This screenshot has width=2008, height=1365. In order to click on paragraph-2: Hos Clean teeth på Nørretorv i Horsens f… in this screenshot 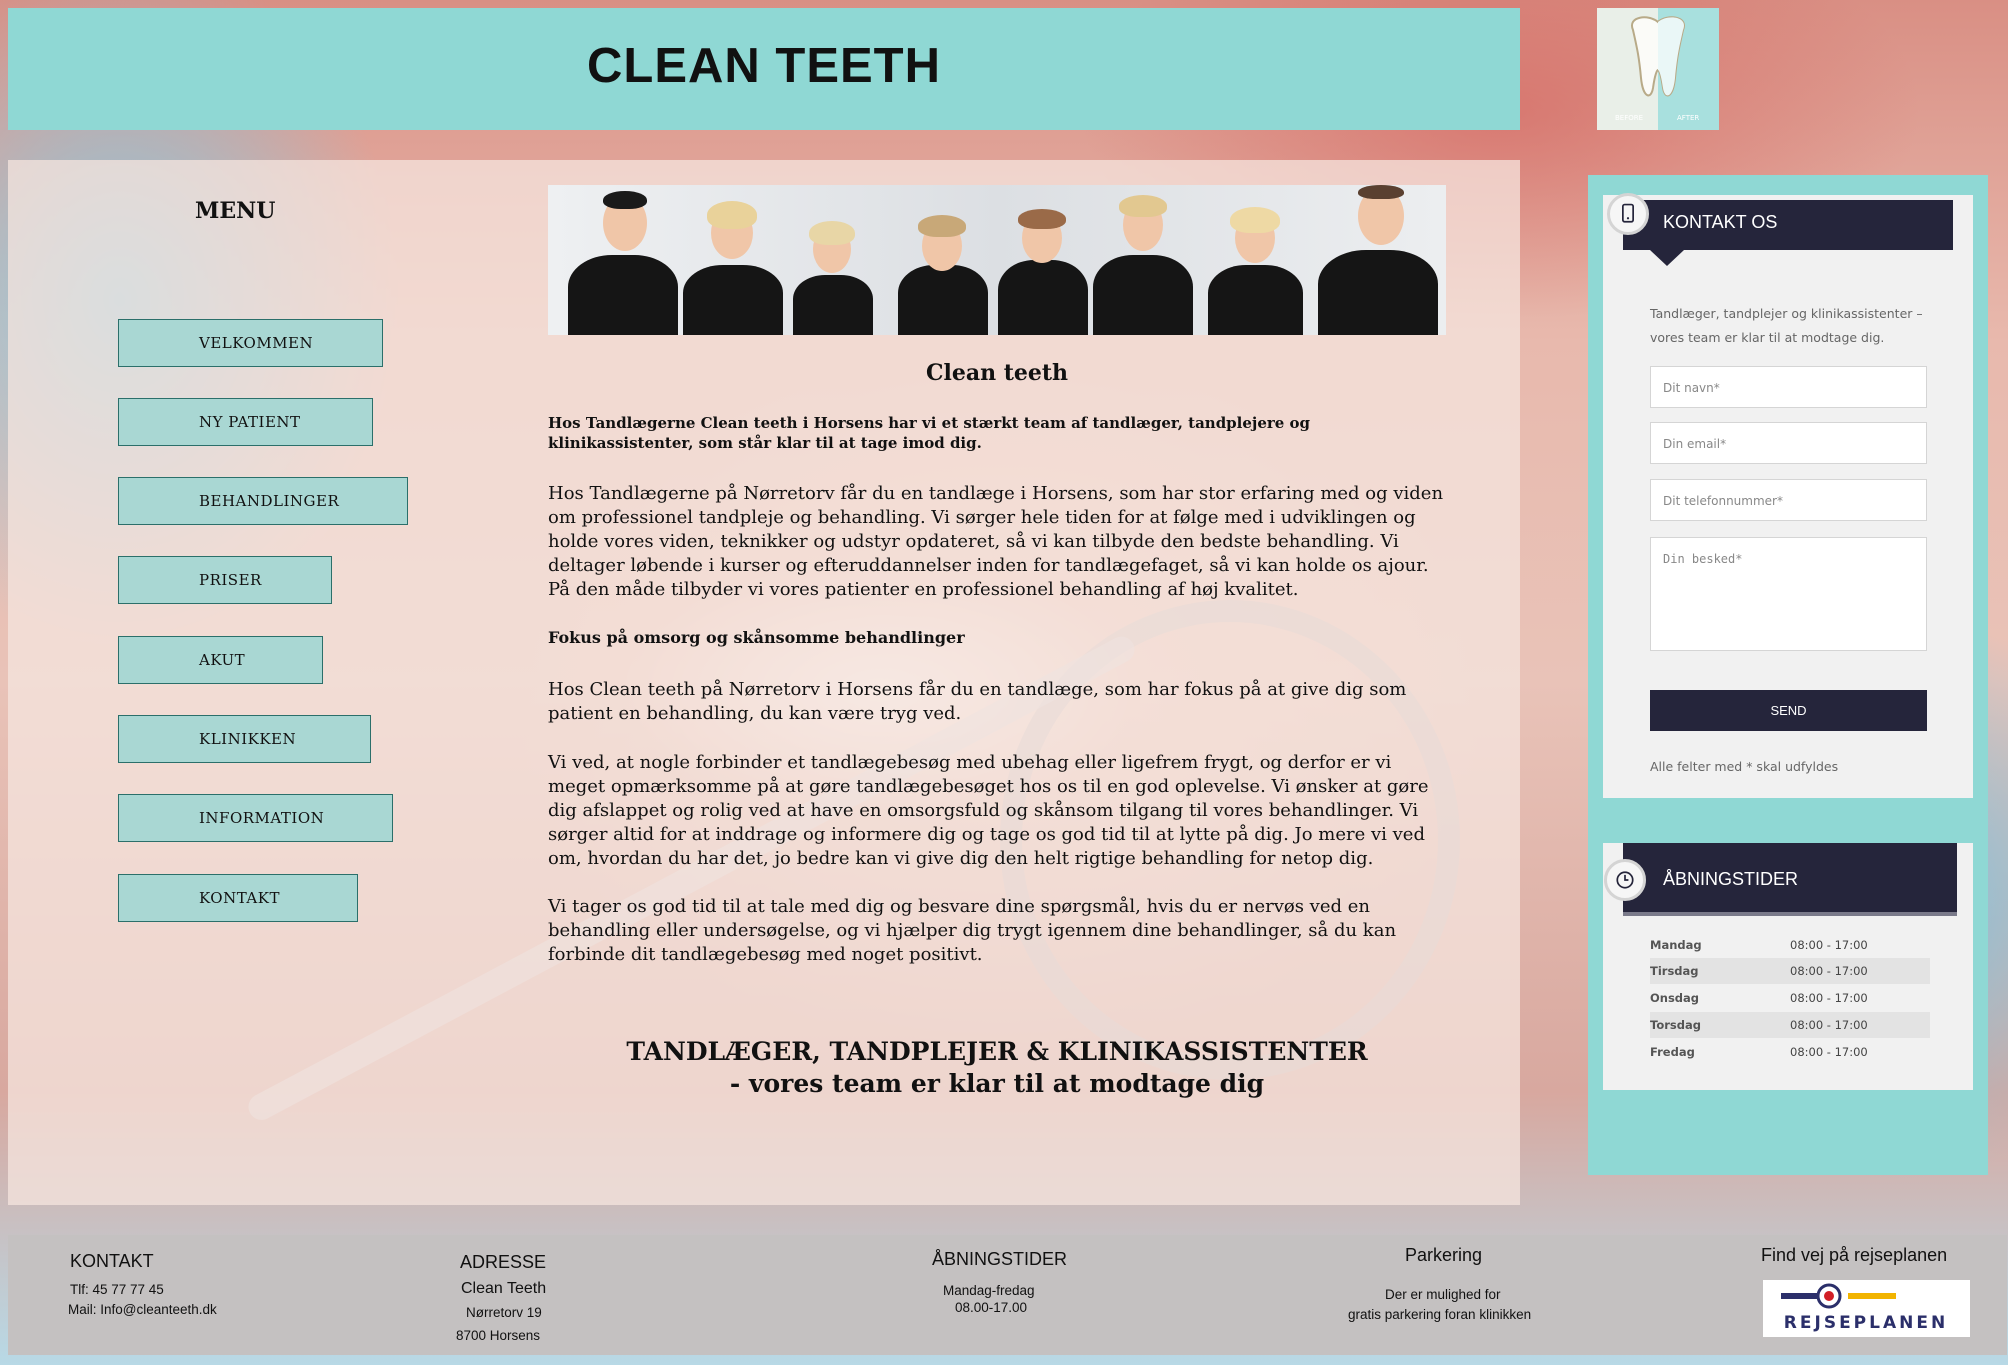, I will do `click(977, 701)`.